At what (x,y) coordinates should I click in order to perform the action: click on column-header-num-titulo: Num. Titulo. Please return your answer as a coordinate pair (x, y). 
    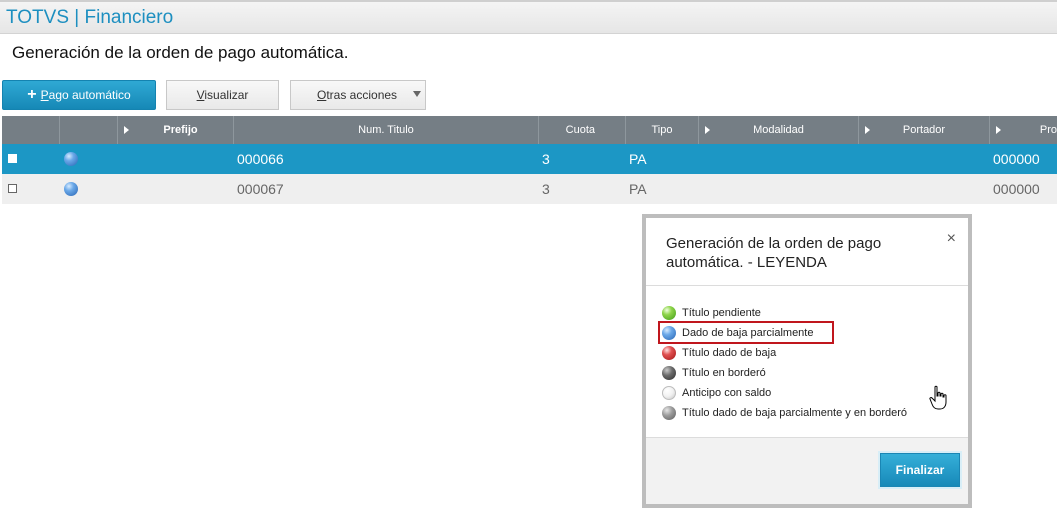
    Looking at the image, I should click on (386, 130).